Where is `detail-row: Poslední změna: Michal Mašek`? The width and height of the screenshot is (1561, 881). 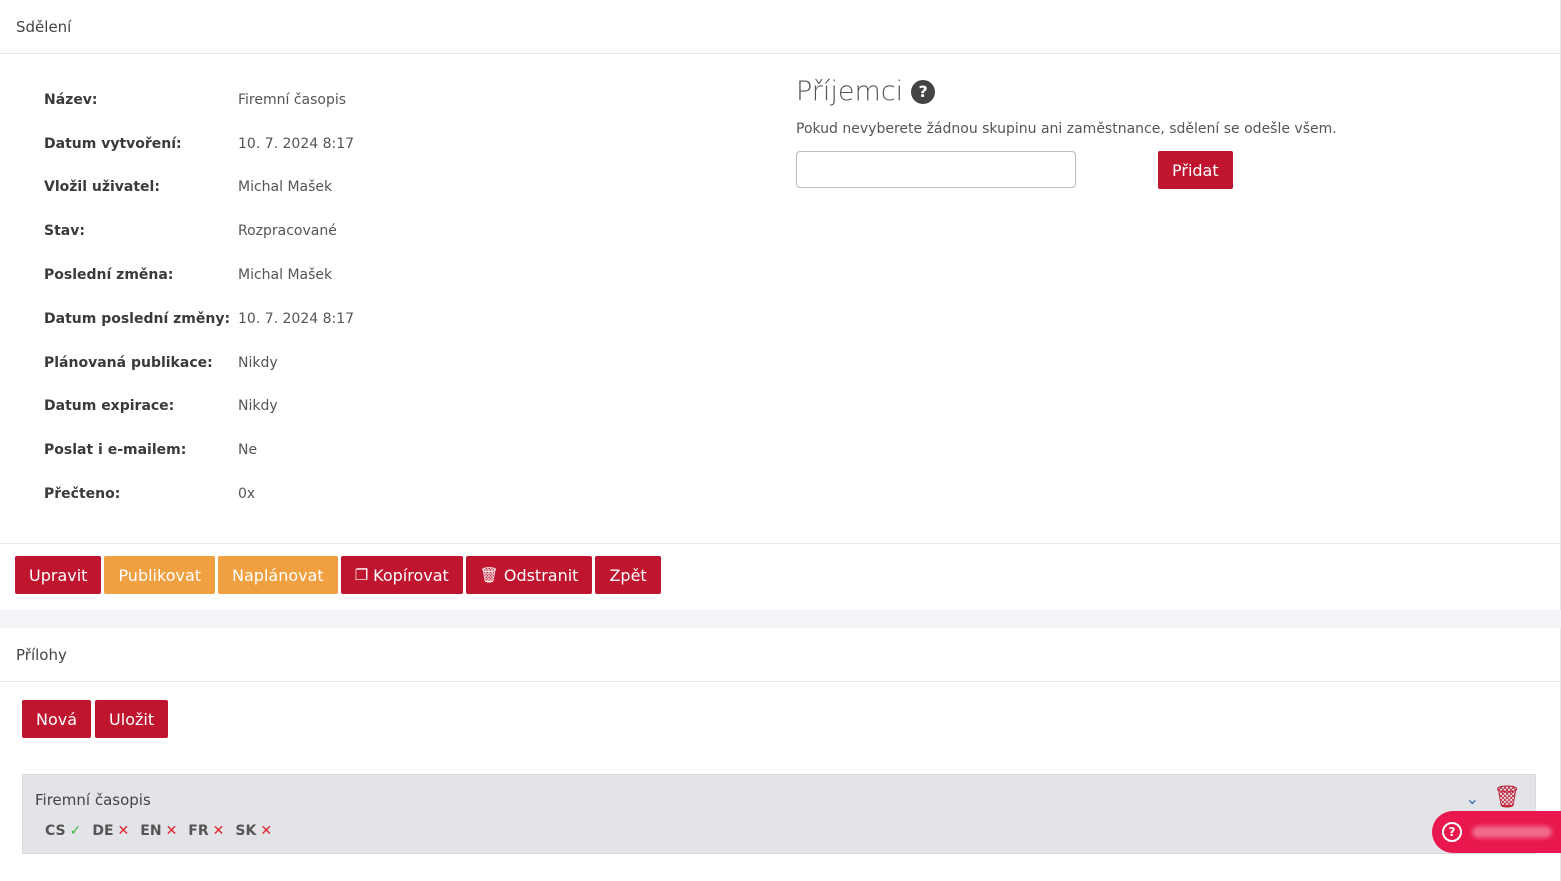 detail-row: Poslední změna: Michal Mašek is located at coordinates (199, 275).